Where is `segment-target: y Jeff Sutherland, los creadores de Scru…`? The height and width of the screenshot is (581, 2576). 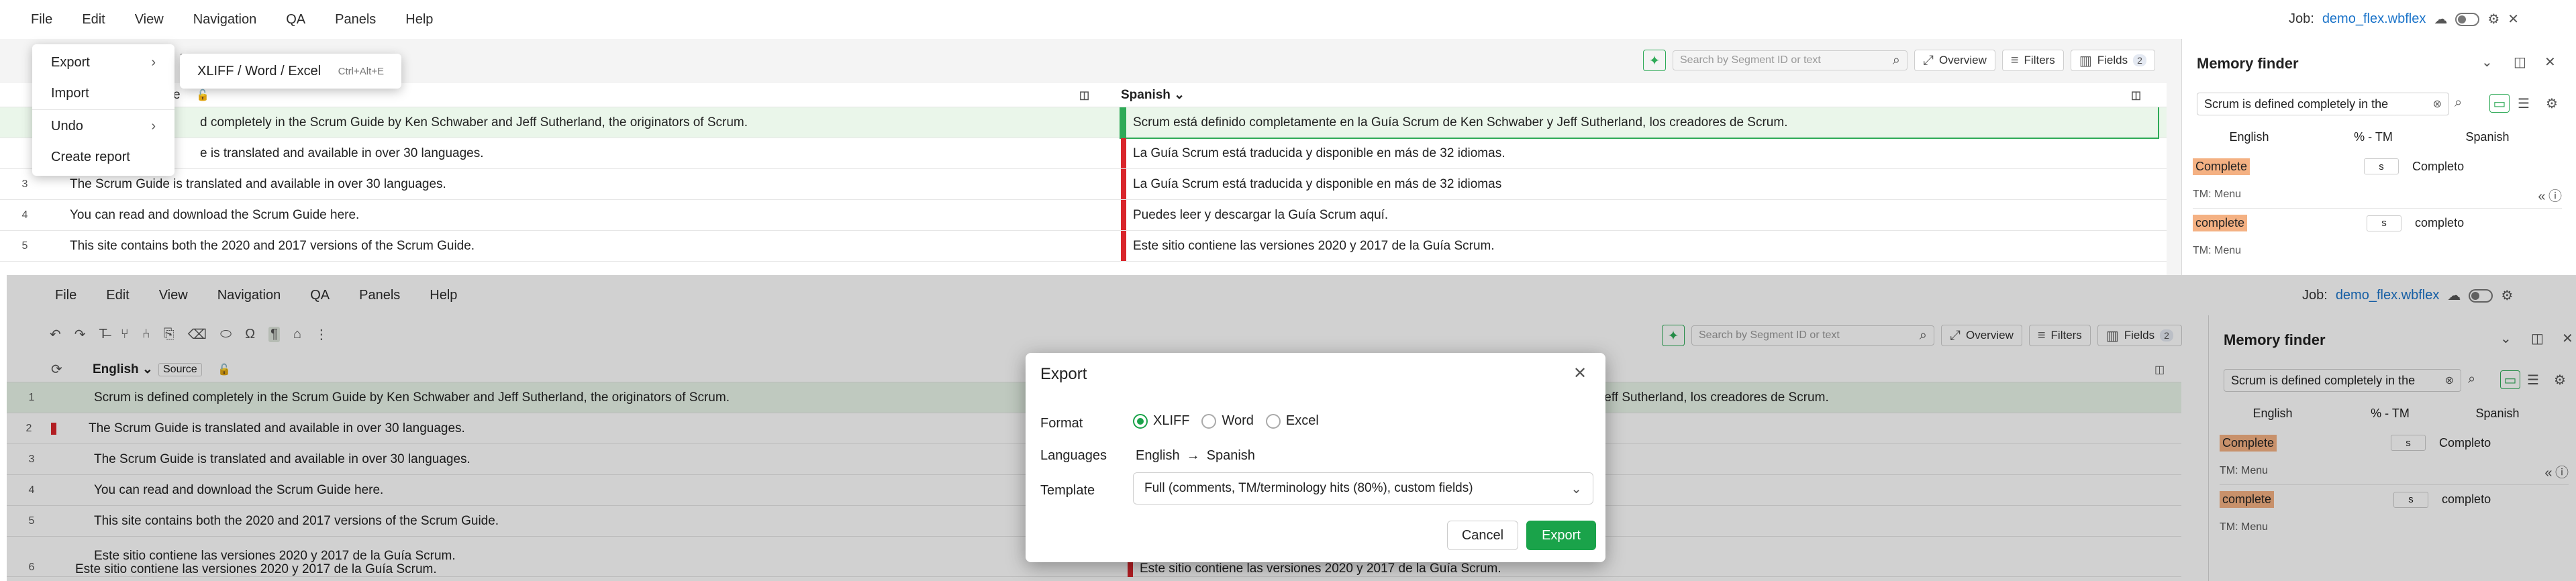
segment-target: y Jeff Sutherland, los creadores de Scru… is located at coordinates (1705, 397).